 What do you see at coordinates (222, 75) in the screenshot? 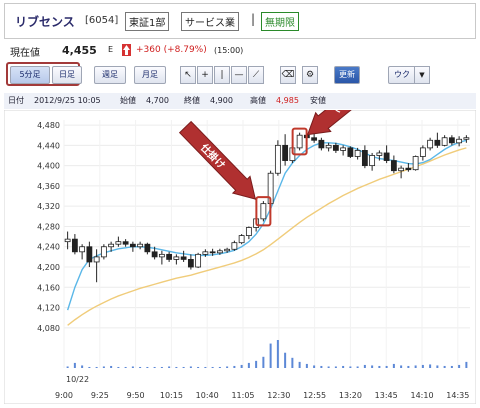
I see `vertical-line-tool-icon: |` at bounding box center [222, 75].